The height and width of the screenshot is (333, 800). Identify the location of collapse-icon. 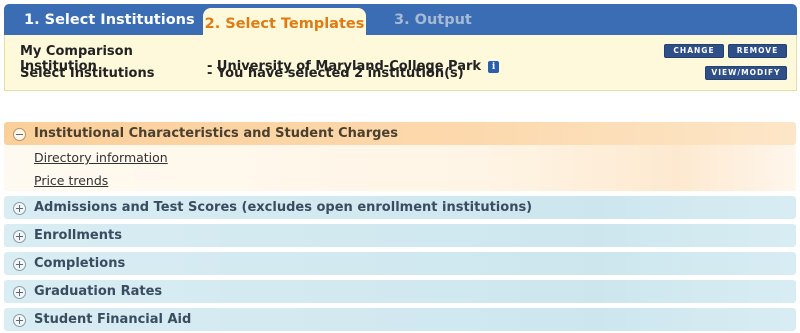
(19, 134).